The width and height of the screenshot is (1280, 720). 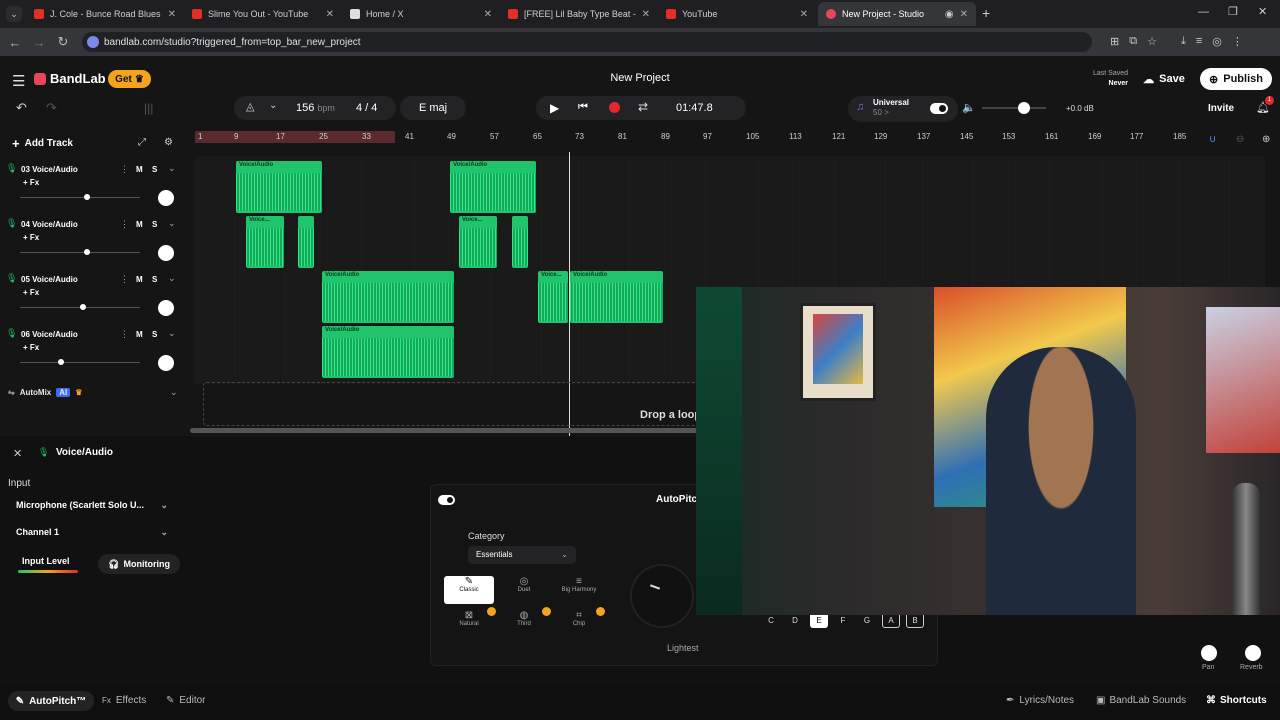 What do you see at coordinates (860, 107) in the screenshot?
I see `mastering-icon: ♫` at bounding box center [860, 107].